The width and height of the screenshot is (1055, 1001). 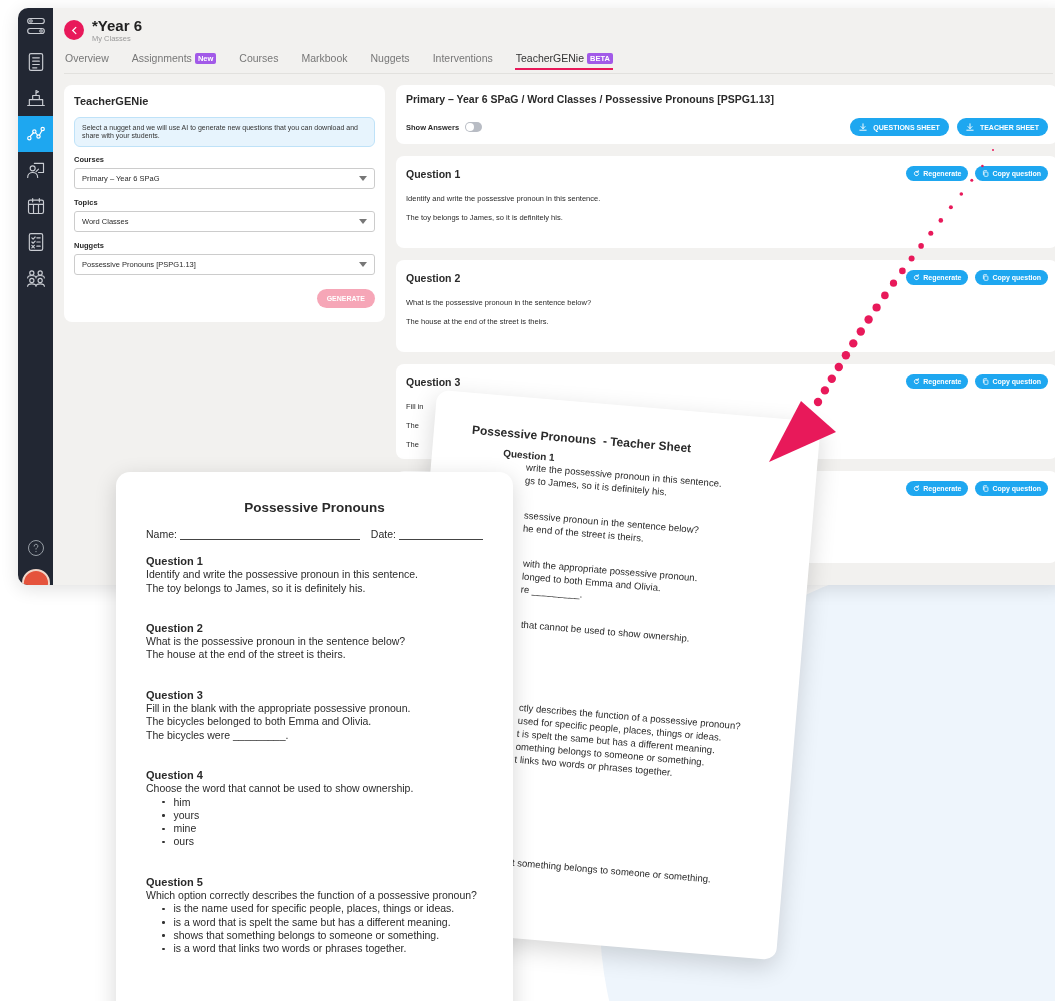 I want to click on question-text: The bicycles belonged to both Emma and Olivia., so click(x=259, y=722).